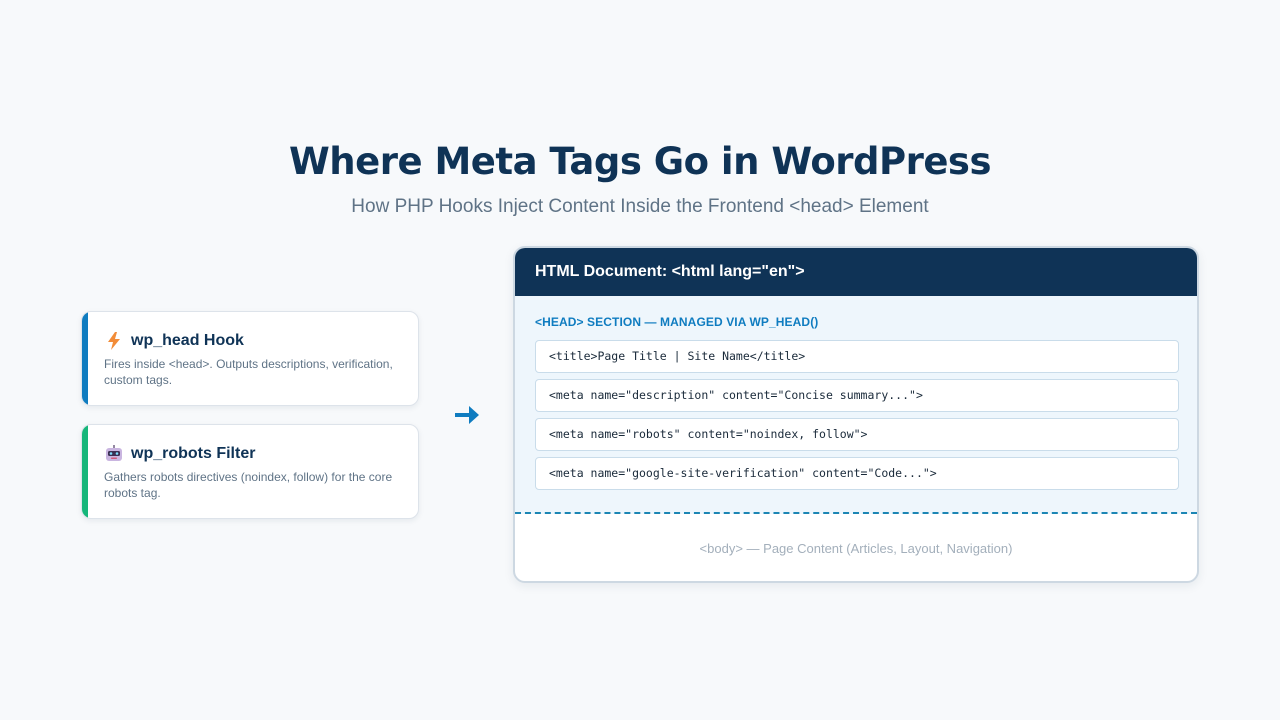 This screenshot has height=720, width=1280. What do you see at coordinates (187, 340) in the screenshot?
I see `card-title-text: wp_head Hook` at bounding box center [187, 340].